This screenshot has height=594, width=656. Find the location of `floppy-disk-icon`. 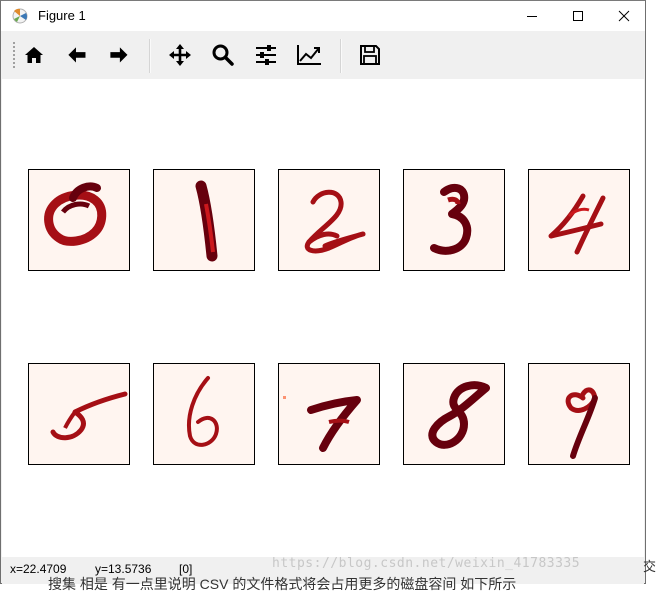

floppy-disk-icon is located at coordinates (370, 55).